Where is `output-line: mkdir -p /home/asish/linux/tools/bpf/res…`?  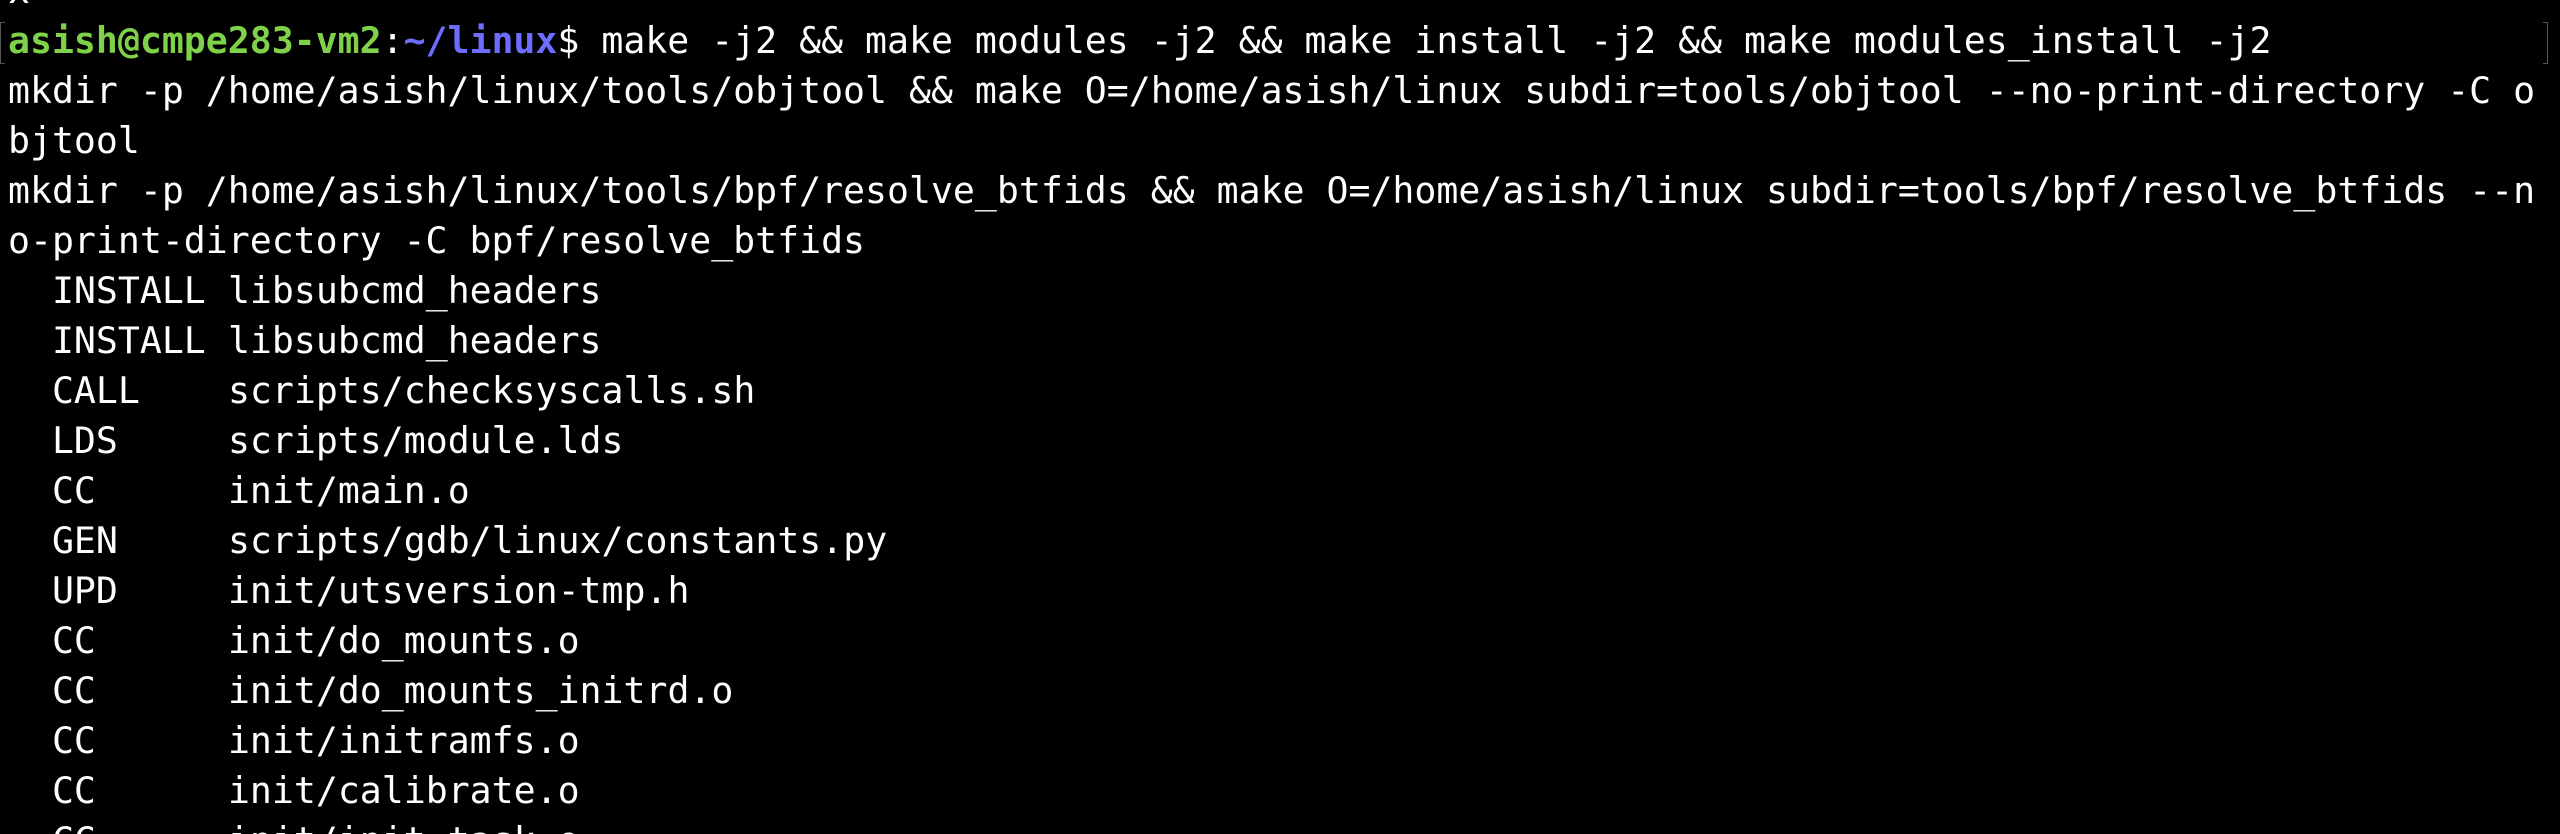 output-line: mkdir -p /home/asish/linux/tools/bpf/res… is located at coordinates (1272, 190).